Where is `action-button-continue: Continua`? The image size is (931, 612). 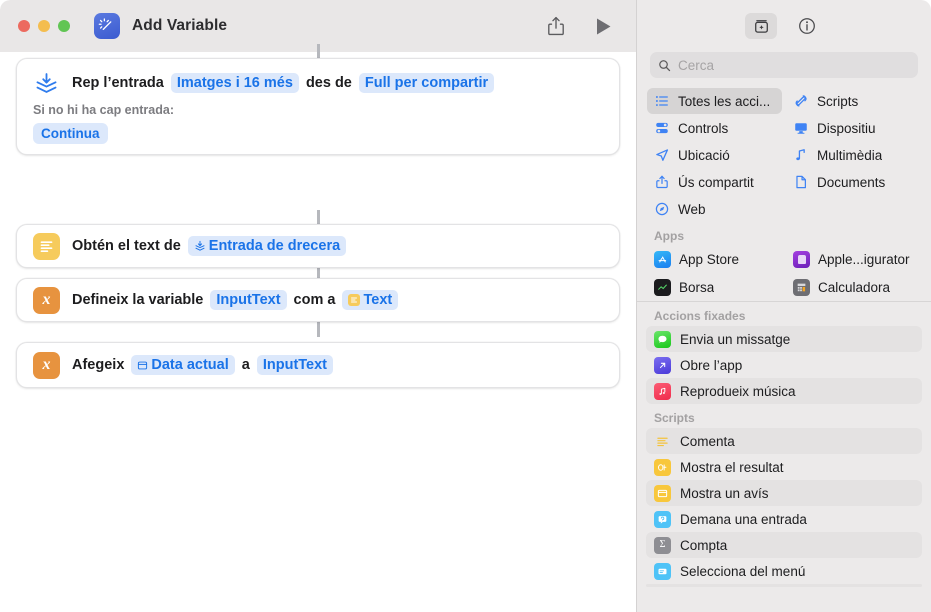
action-button-continue: Continua is located at coordinates (70, 133).